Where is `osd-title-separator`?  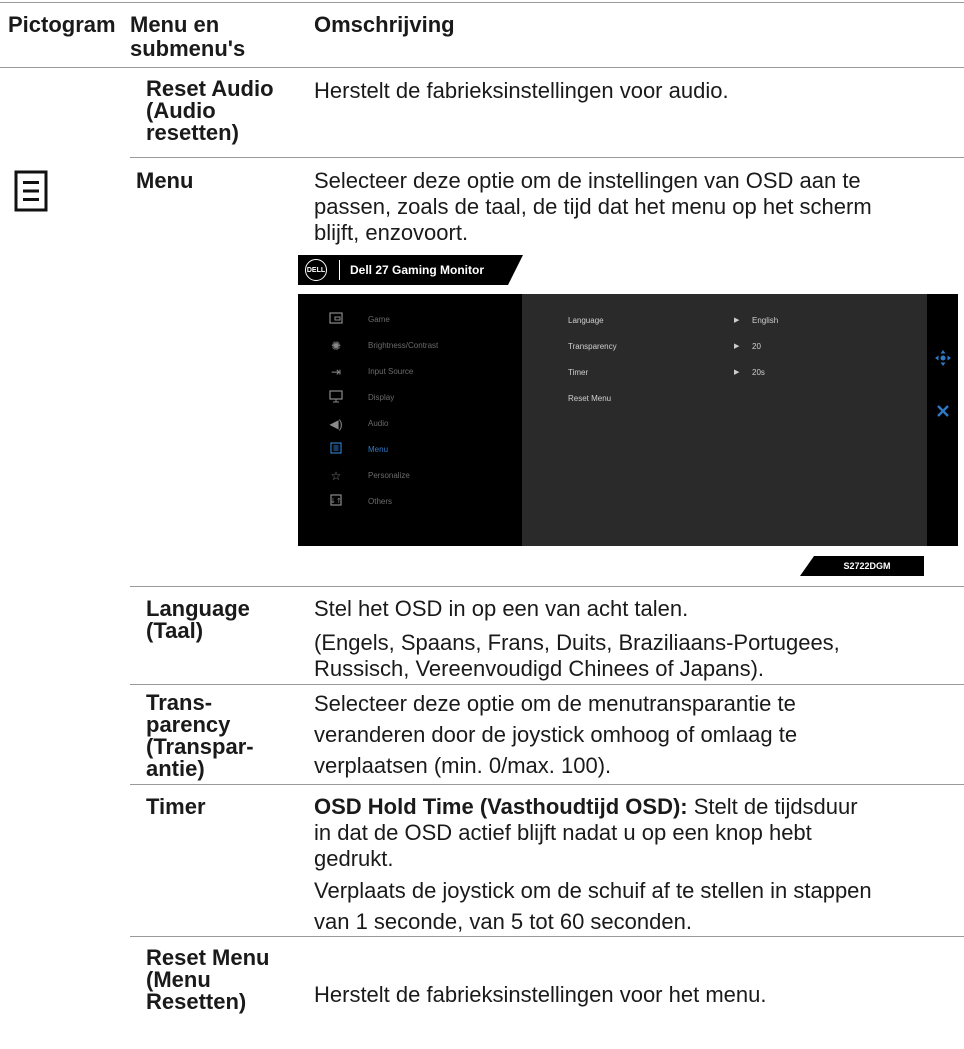
osd-title-separator is located at coordinates (339, 270).